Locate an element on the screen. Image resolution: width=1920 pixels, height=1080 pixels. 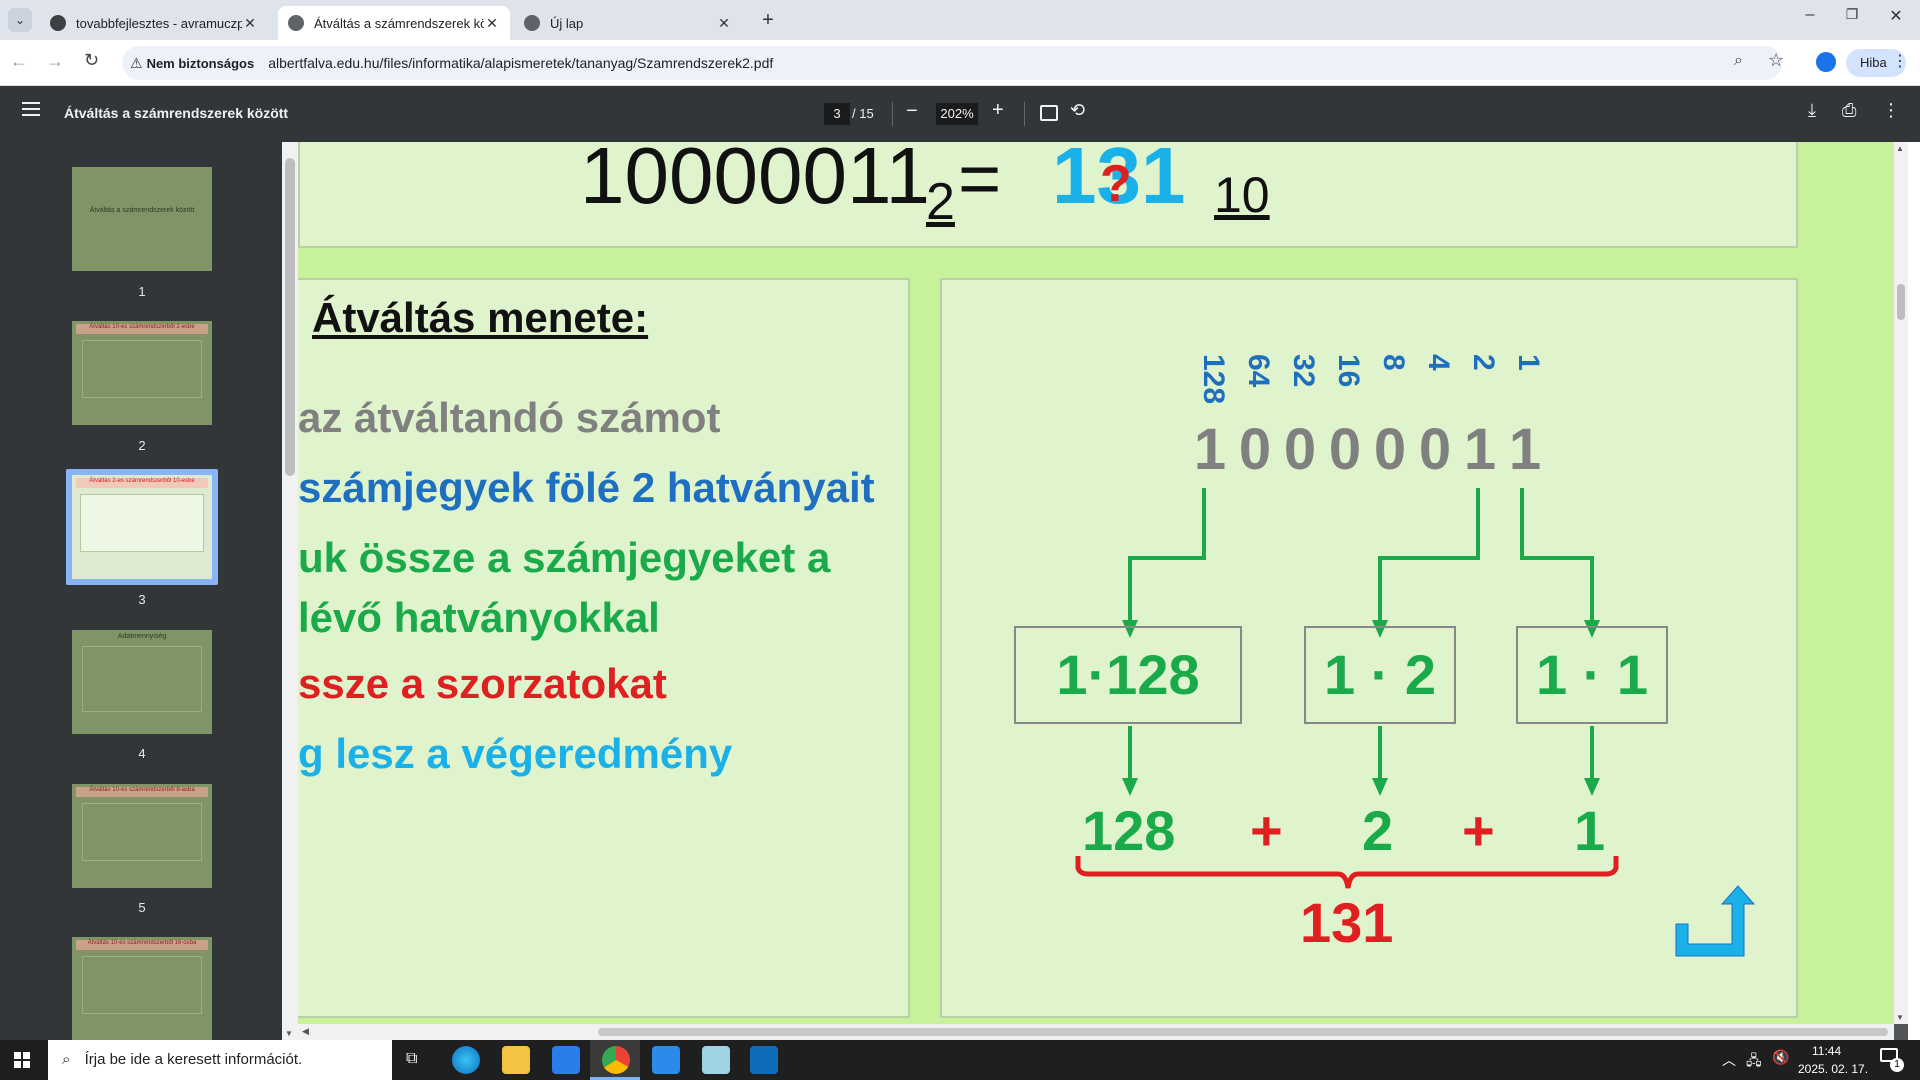
scroll-left-arrow: ◀ is located at coordinates (305, 1031).